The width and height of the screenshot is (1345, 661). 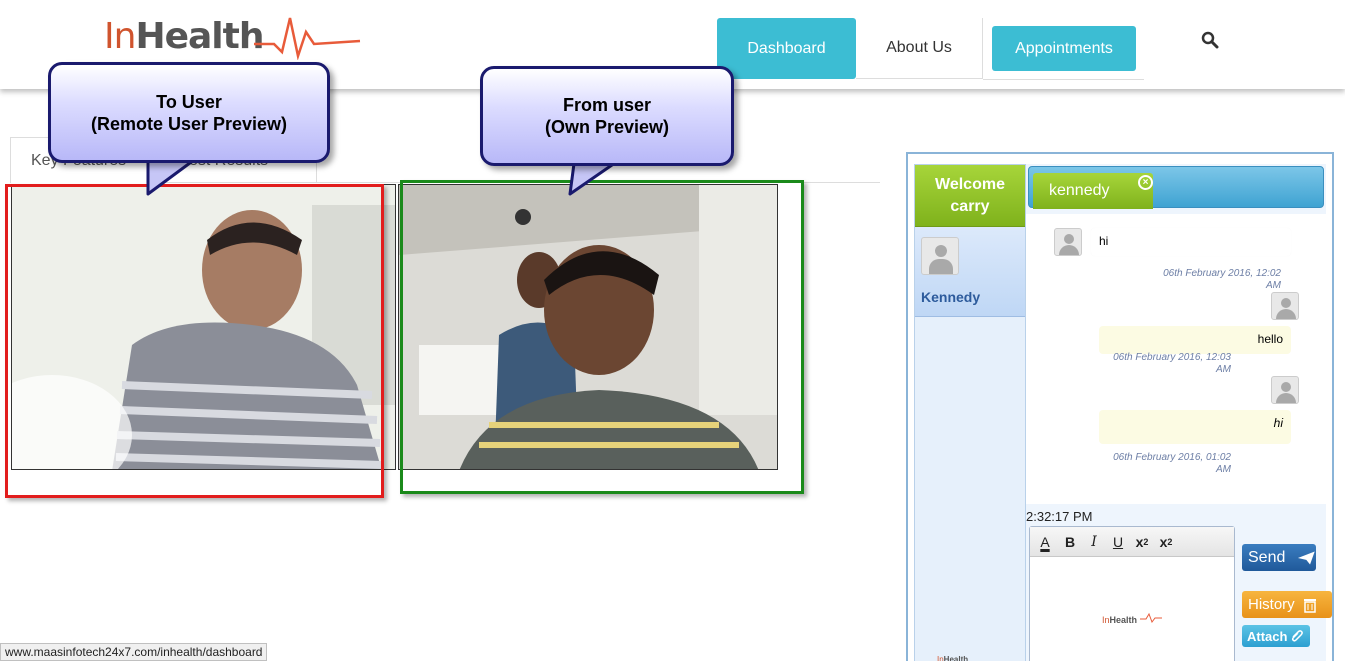 I want to click on bold-button: B, so click(x=1070, y=542).